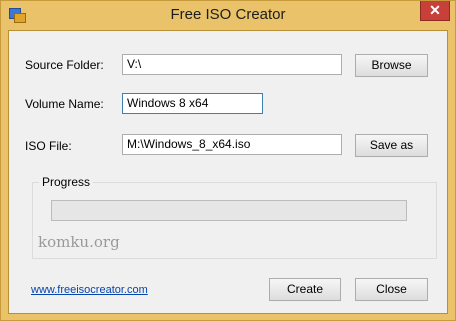  I want to click on browse-button: Browse, so click(391, 65).